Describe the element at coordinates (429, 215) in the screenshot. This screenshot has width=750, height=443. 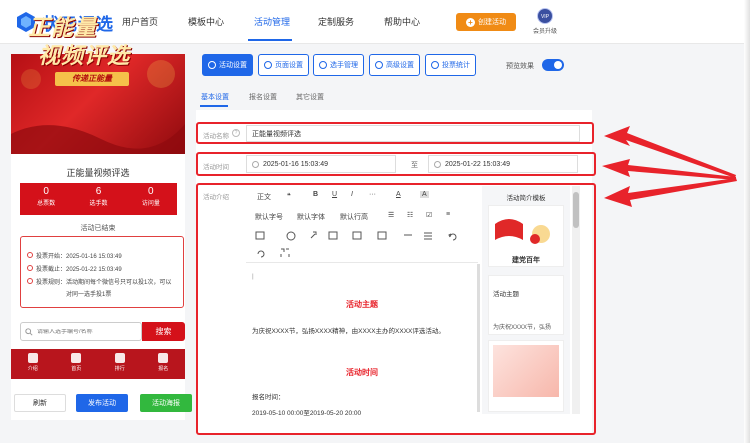
I see `todo-button: ☑` at that location.